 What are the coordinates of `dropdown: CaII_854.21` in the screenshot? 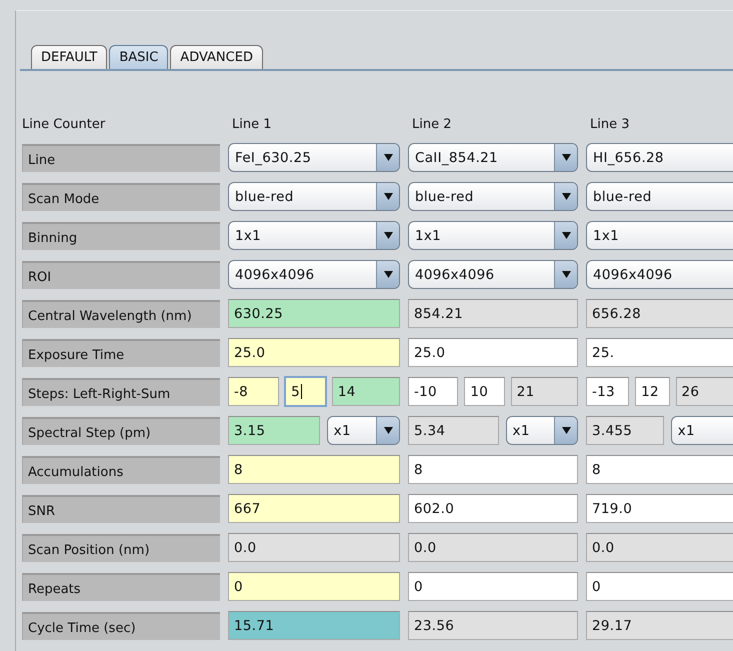 It's located at (493, 157).